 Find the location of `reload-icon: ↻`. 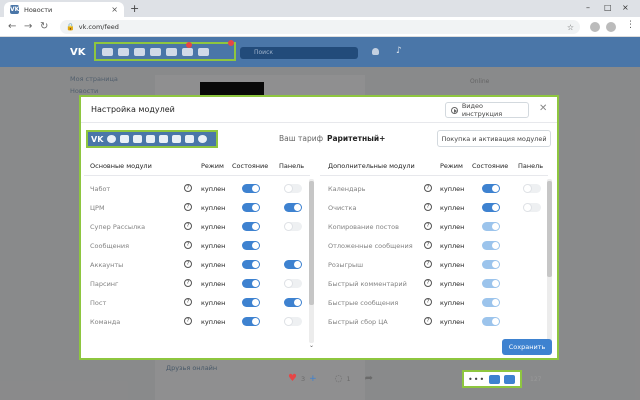

reload-icon: ↻ is located at coordinates (44, 27).